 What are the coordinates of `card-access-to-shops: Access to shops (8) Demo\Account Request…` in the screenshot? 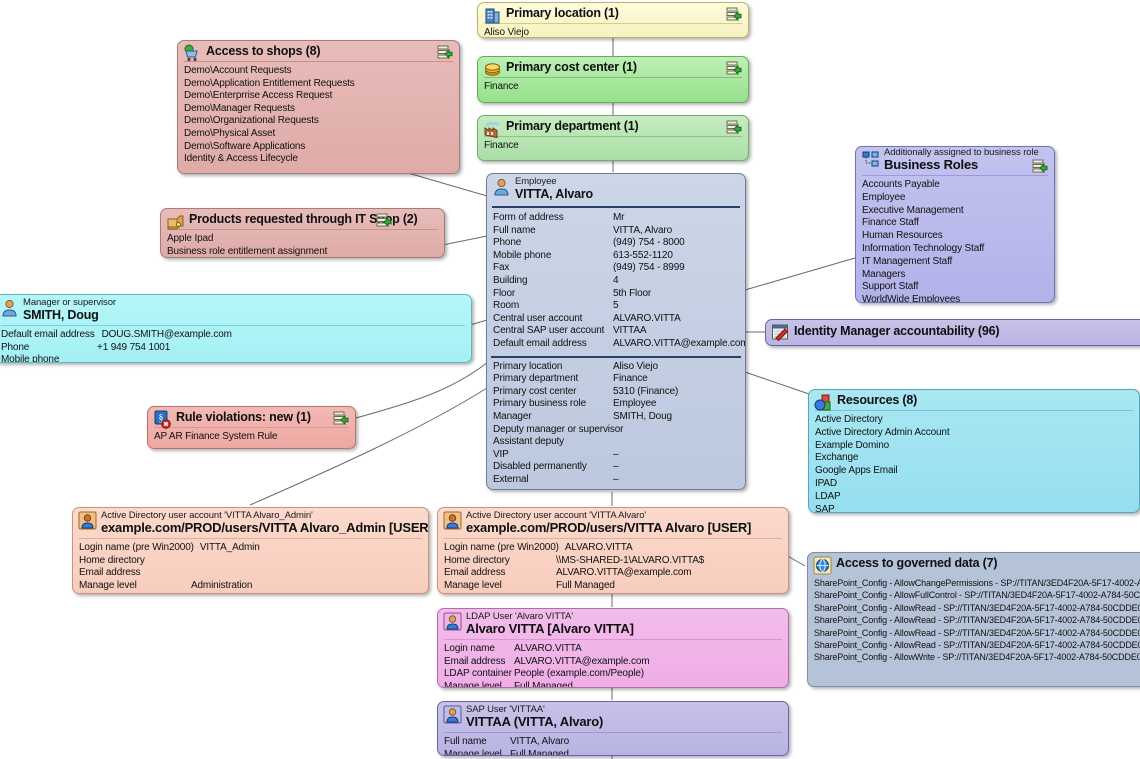 It's located at (318, 107).